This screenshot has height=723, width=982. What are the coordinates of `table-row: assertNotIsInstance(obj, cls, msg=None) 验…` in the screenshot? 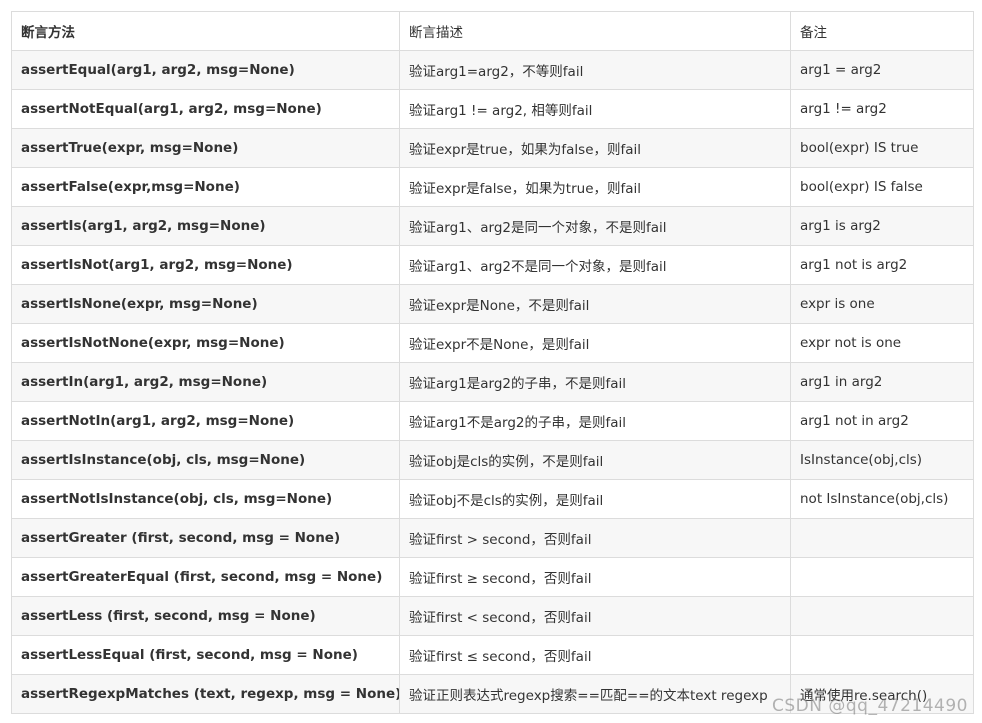 It's located at (492, 499).